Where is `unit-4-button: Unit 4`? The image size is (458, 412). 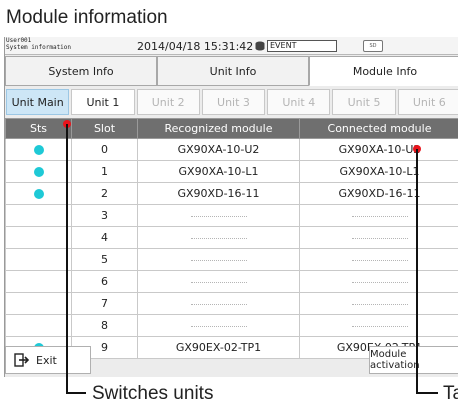 unit-4-button: Unit 4 is located at coordinates (299, 102).